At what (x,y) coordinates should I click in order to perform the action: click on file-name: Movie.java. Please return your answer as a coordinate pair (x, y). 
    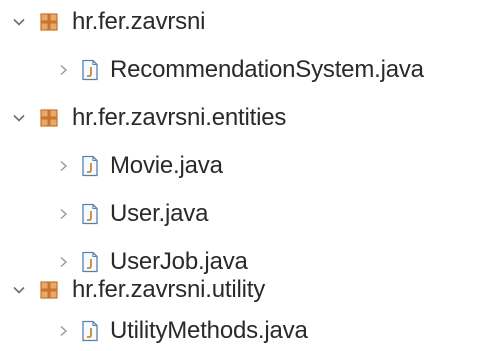
    Looking at the image, I should click on (166, 165).